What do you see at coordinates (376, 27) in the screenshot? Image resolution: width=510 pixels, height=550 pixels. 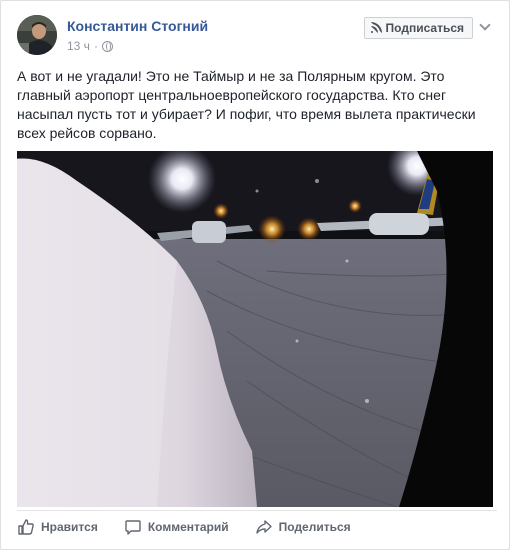 I see `rss-icon` at bounding box center [376, 27].